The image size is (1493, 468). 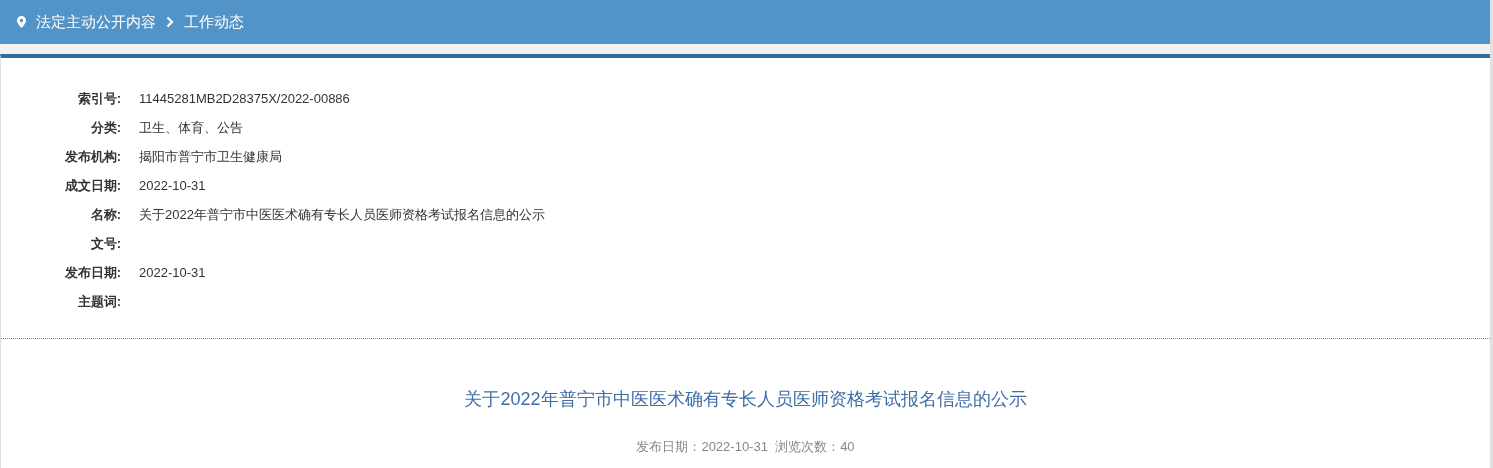 I want to click on chevron-right-icon, so click(x=170, y=22).